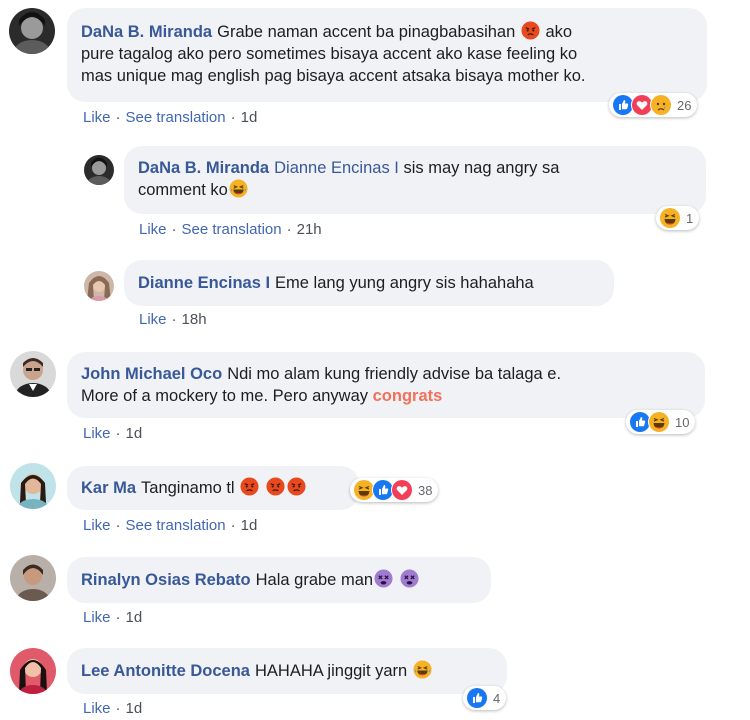 Image resolution: width=750 pixels, height=720 pixels. I want to click on timestamp: 21h, so click(309, 229).